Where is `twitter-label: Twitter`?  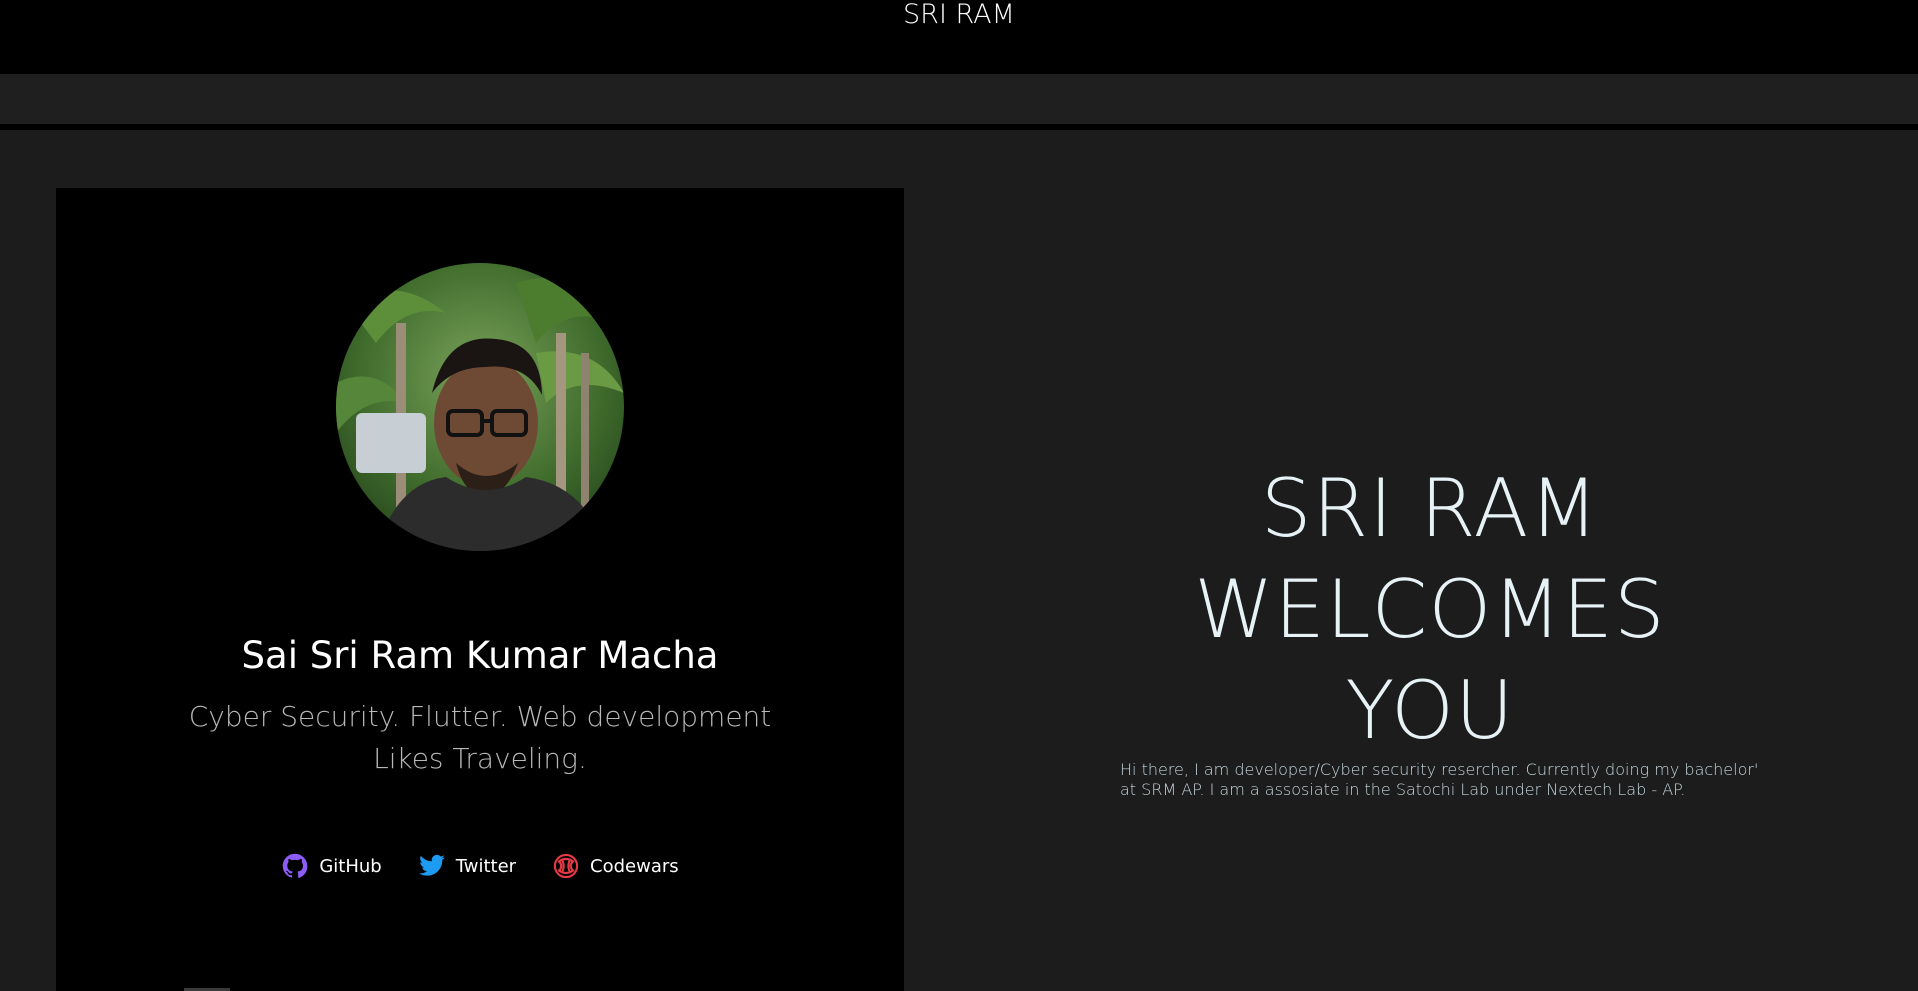 twitter-label: Twitter is located at coordinates (486, 866).